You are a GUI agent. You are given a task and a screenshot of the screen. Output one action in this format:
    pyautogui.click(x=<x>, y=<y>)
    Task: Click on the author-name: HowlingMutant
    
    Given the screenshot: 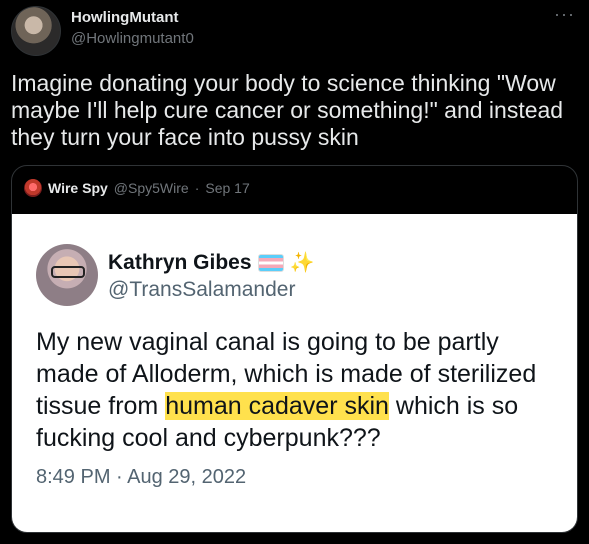 What is the action you would take?
    pyautogui.click(x=124, y=17)
    